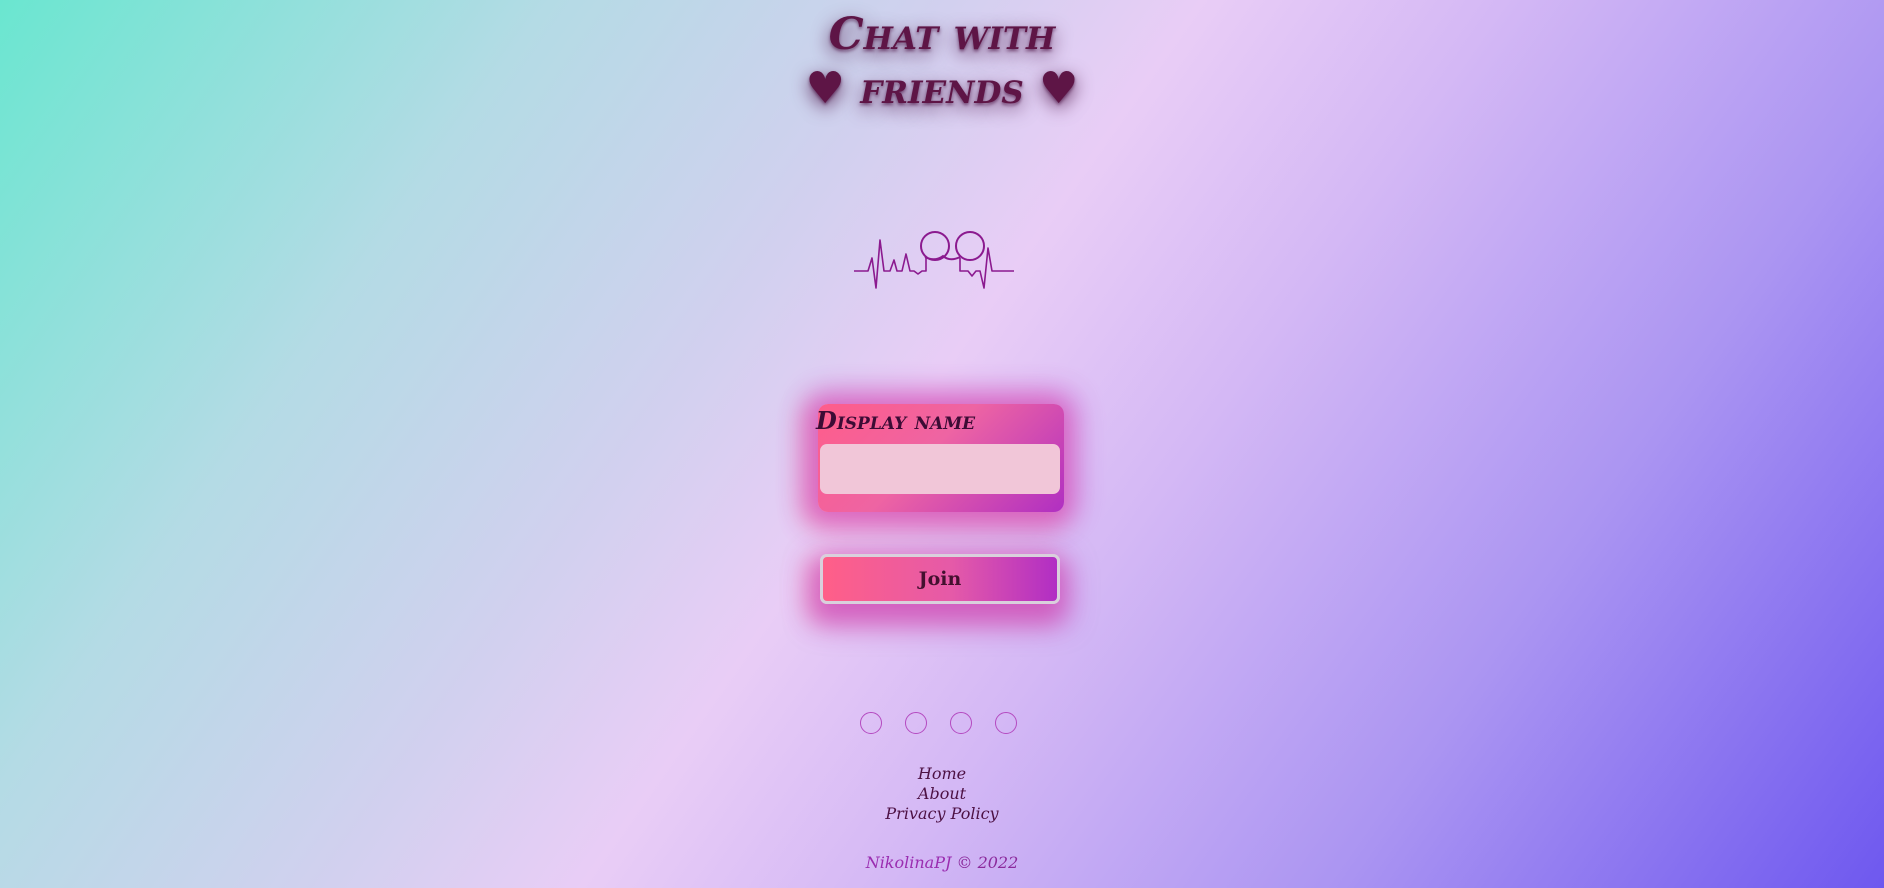 The width and height of the screenshot is (1884, 888). I want to click on copyright-author: NikolinaPJ, so click(908, 862).